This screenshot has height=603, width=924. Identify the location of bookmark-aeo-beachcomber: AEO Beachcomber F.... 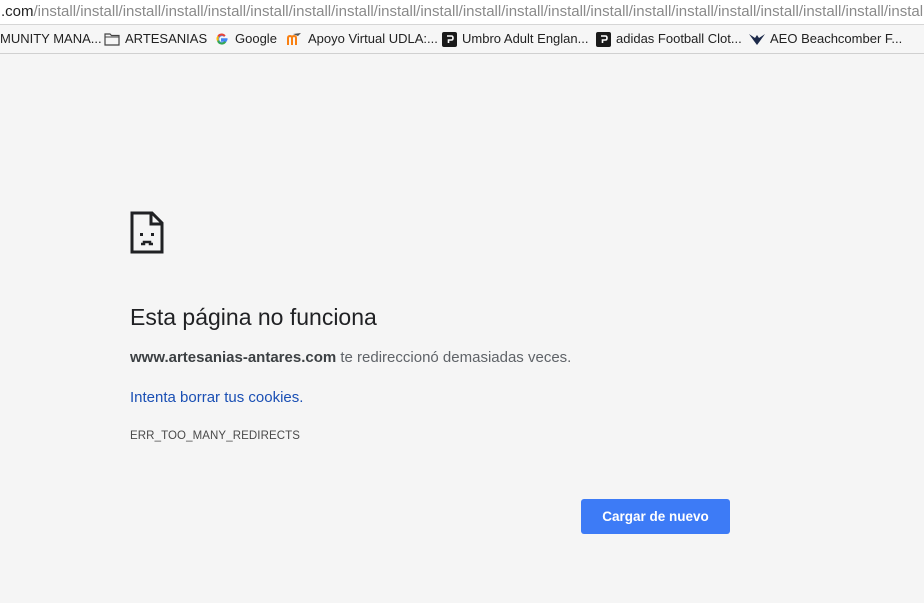
(825, 39).